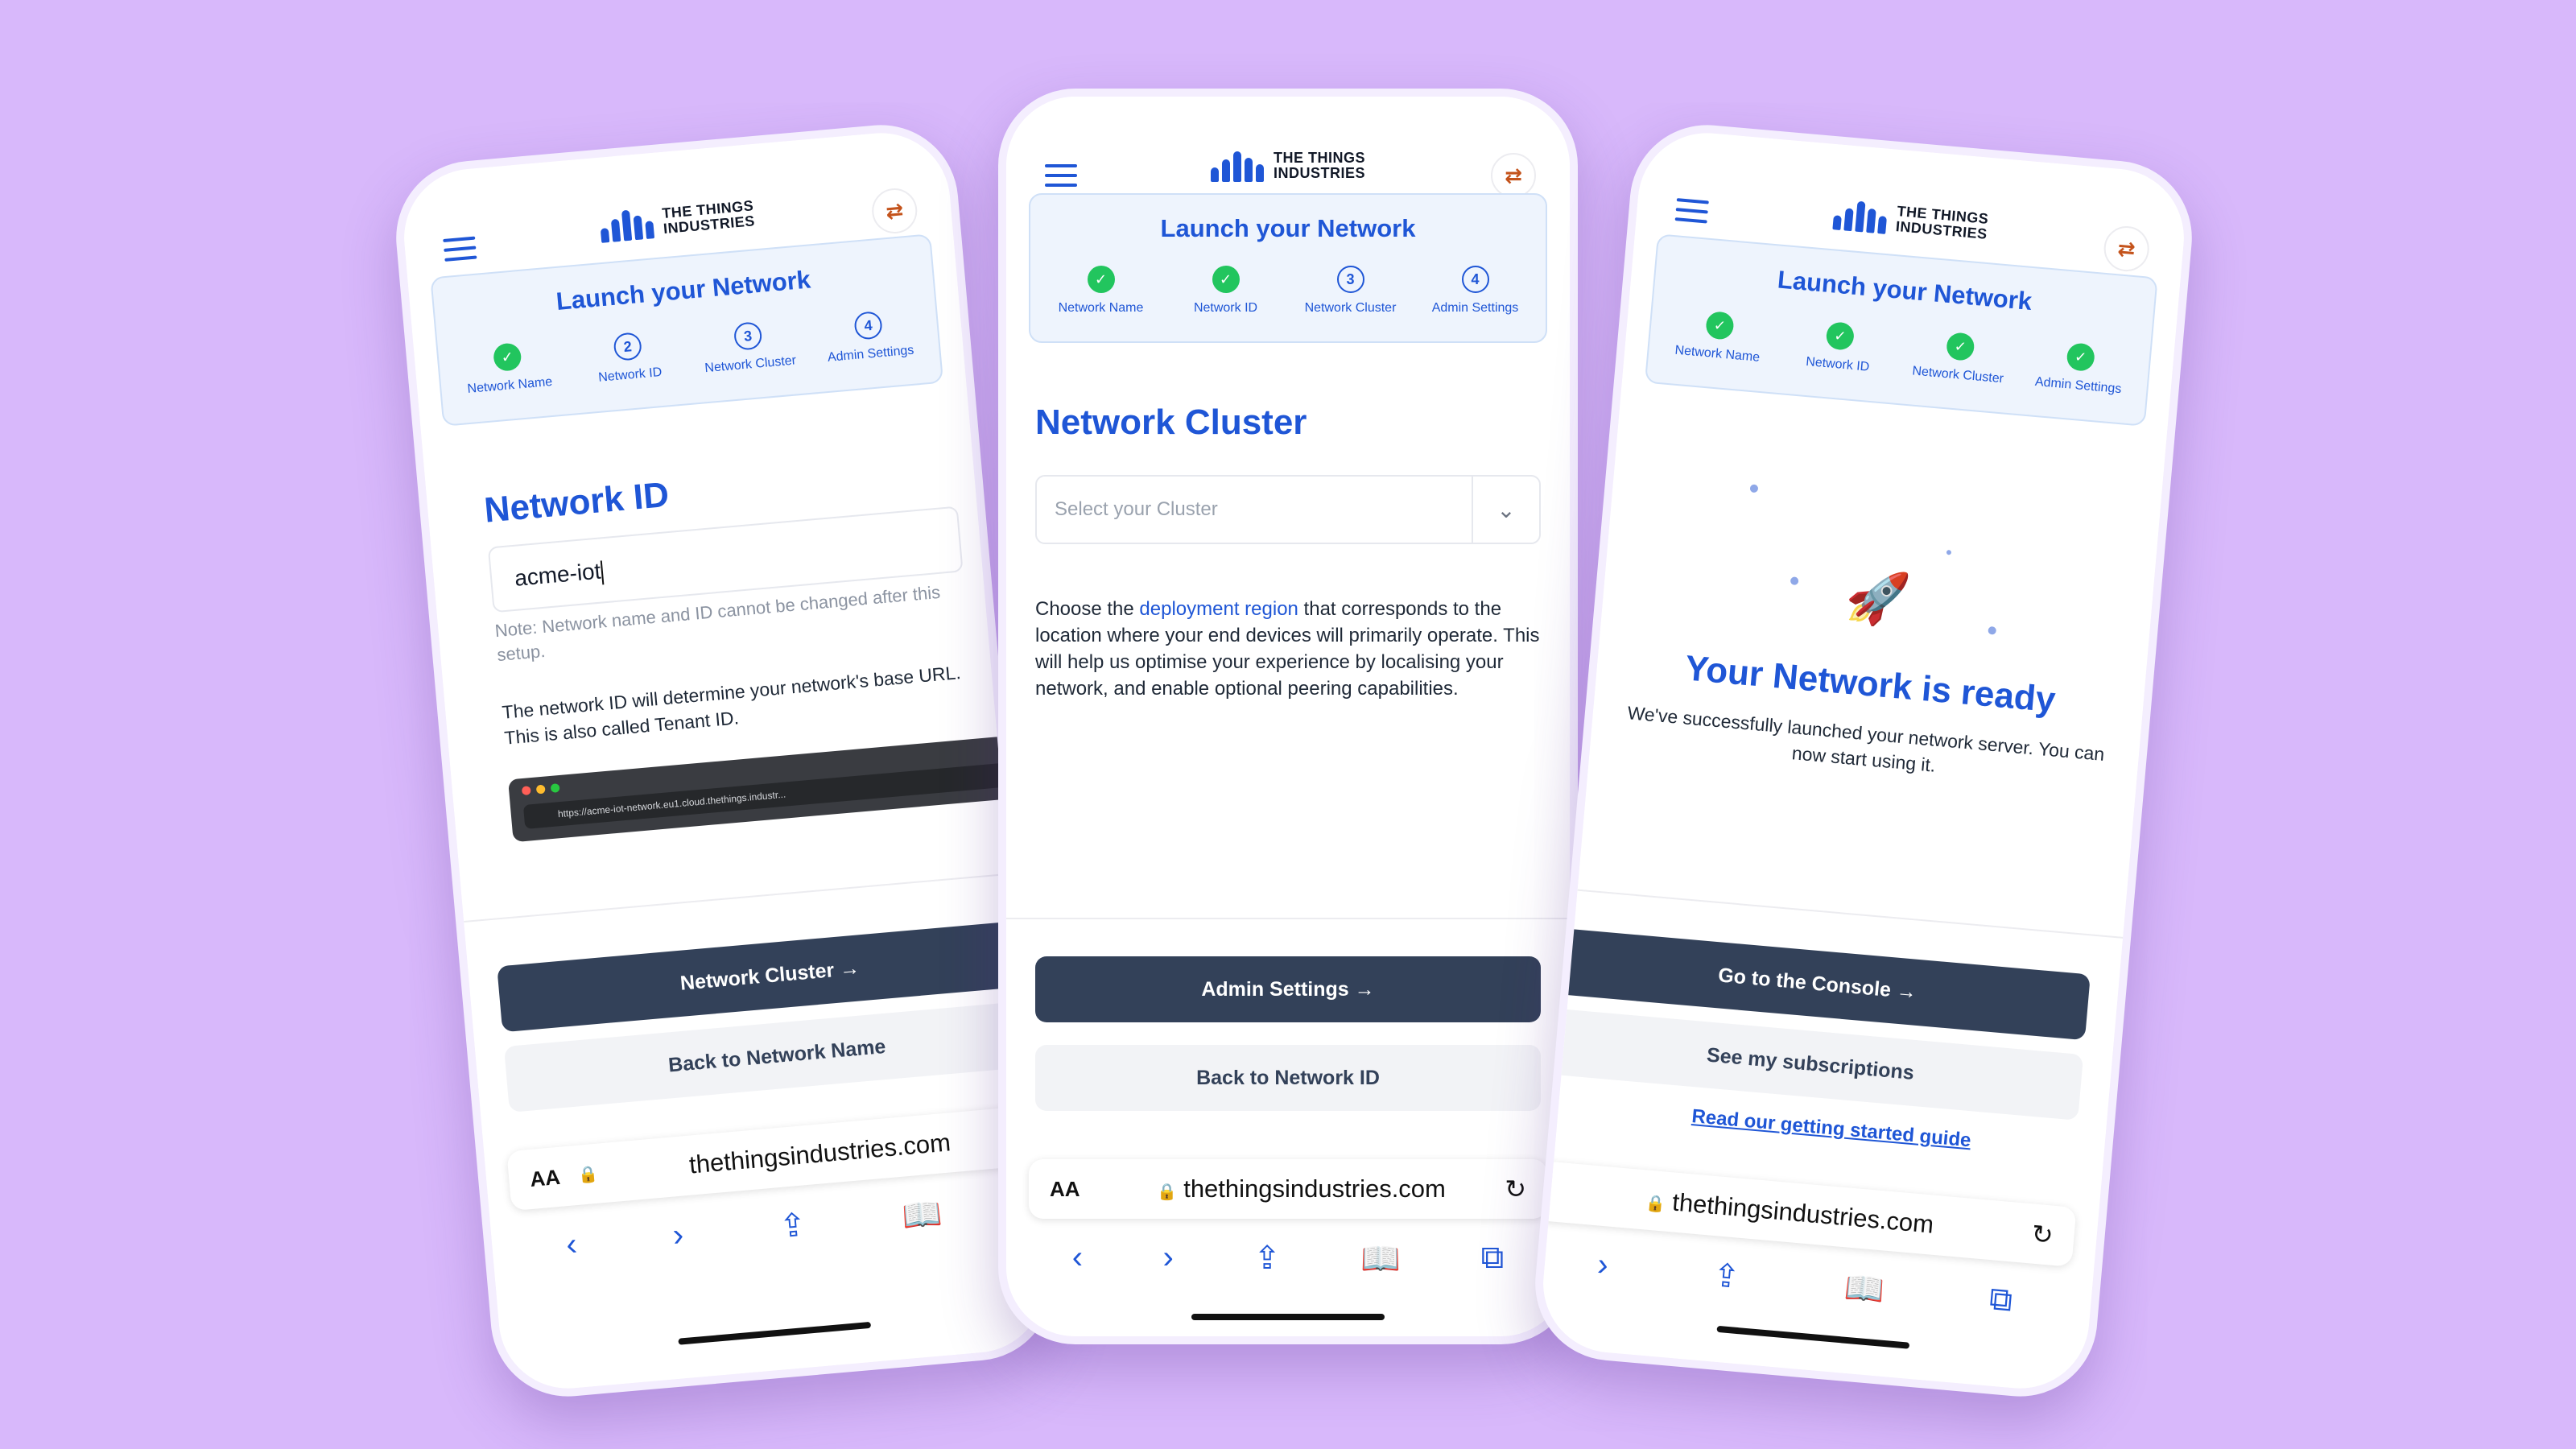  Describe the element at coordinates (1288, 1259) in the screenshot. I see `browser-toolbar: ‹ › ⇪ 📖 ⧉` at that location.